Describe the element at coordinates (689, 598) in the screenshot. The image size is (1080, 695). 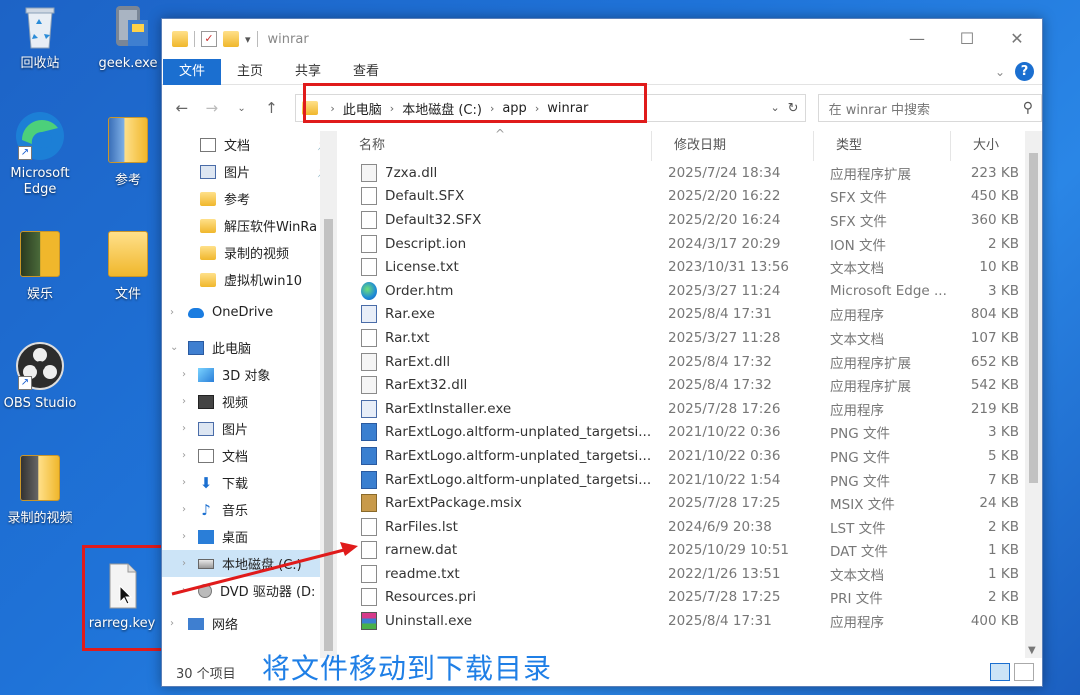
I see `file-row: Resources.pri 2025/7/28 17:25 PRI 文件 2 KB` at that location.